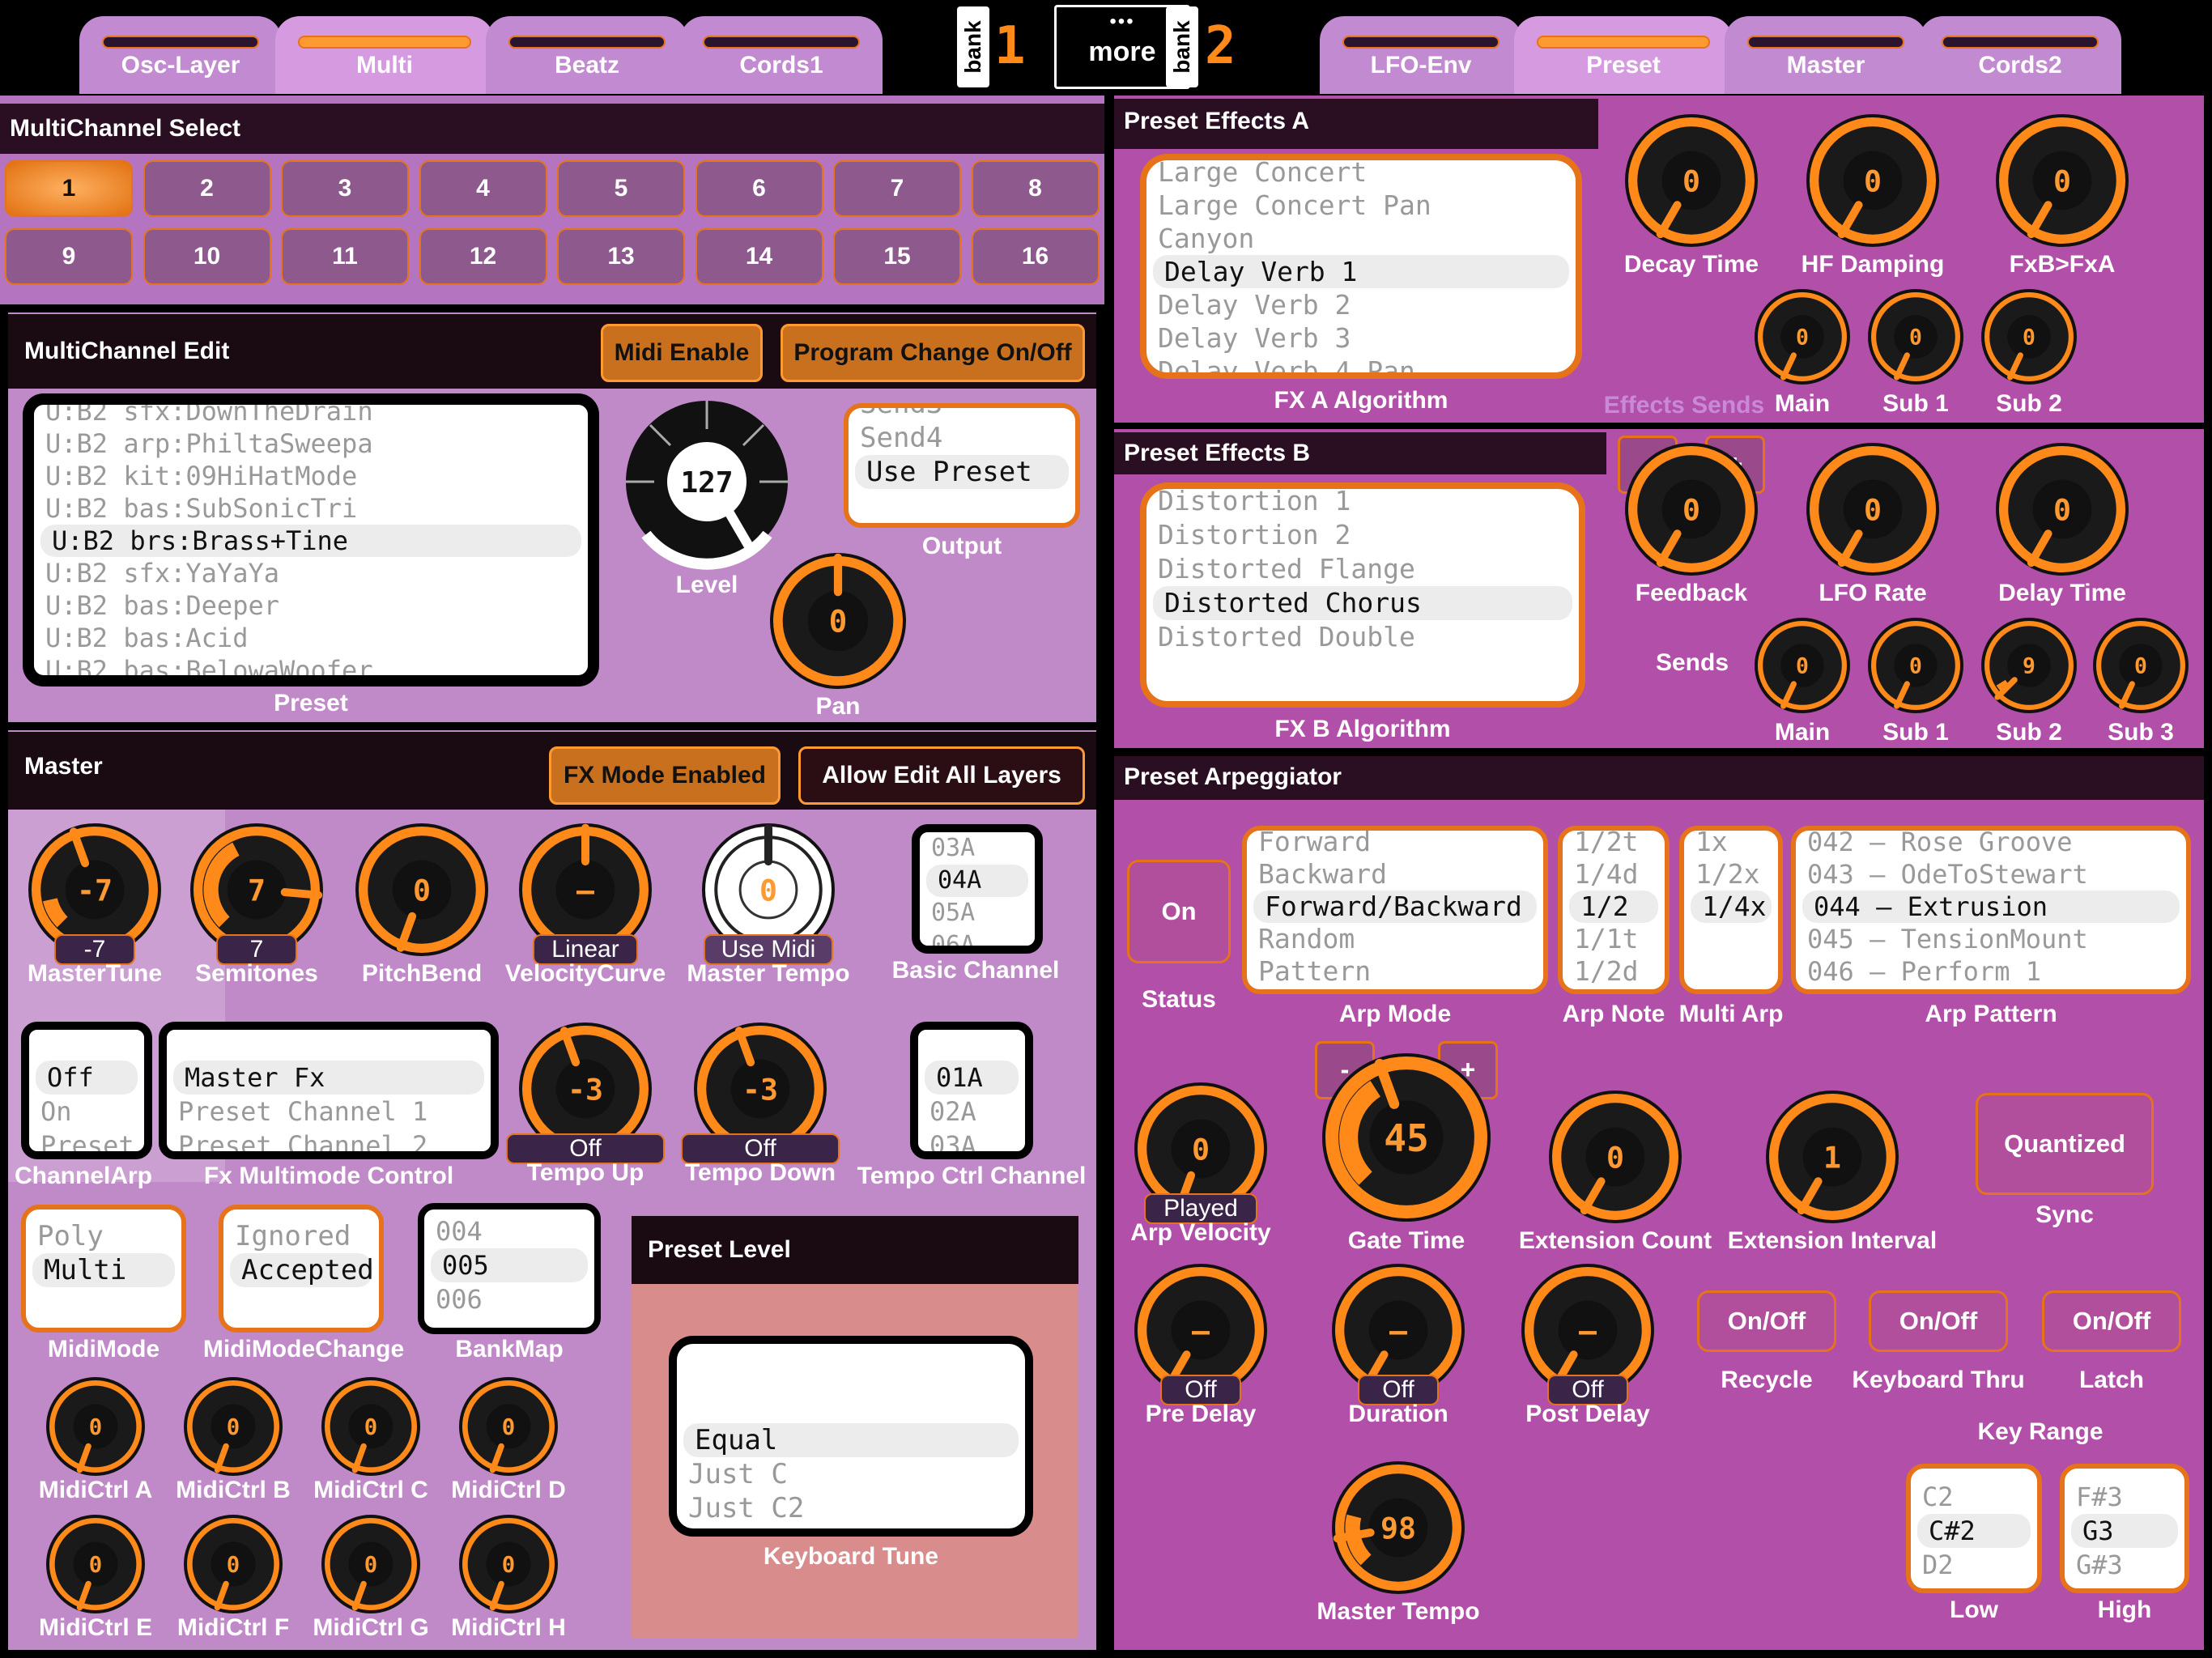 This screenshot has height=1658, width=2212. I want to click on list-item: 046 — Perform 1, so click(1991, 971).